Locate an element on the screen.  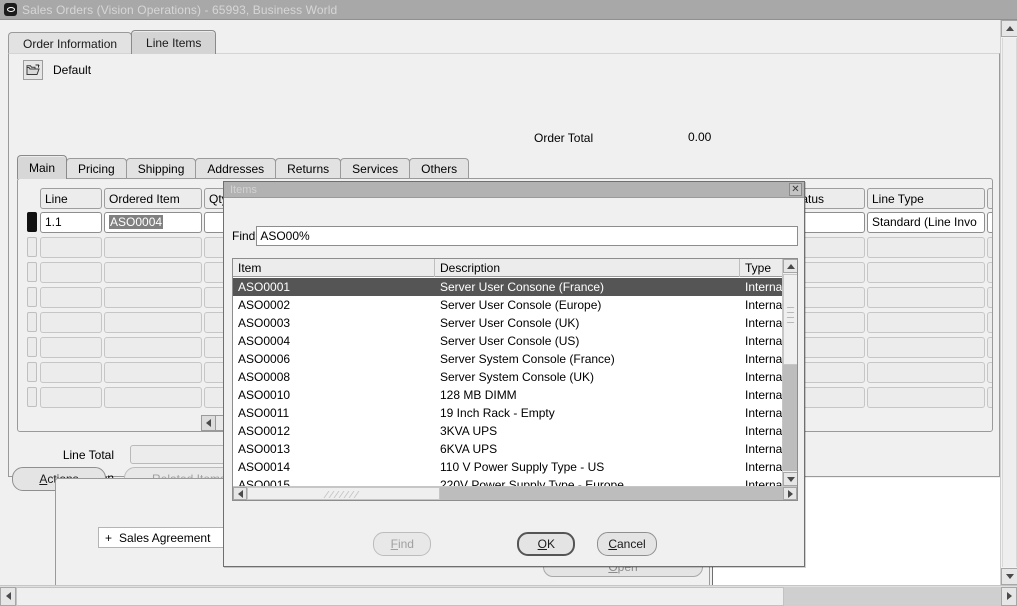
listbox-horizontal-scrollbar is located at coordinates (515, 493).